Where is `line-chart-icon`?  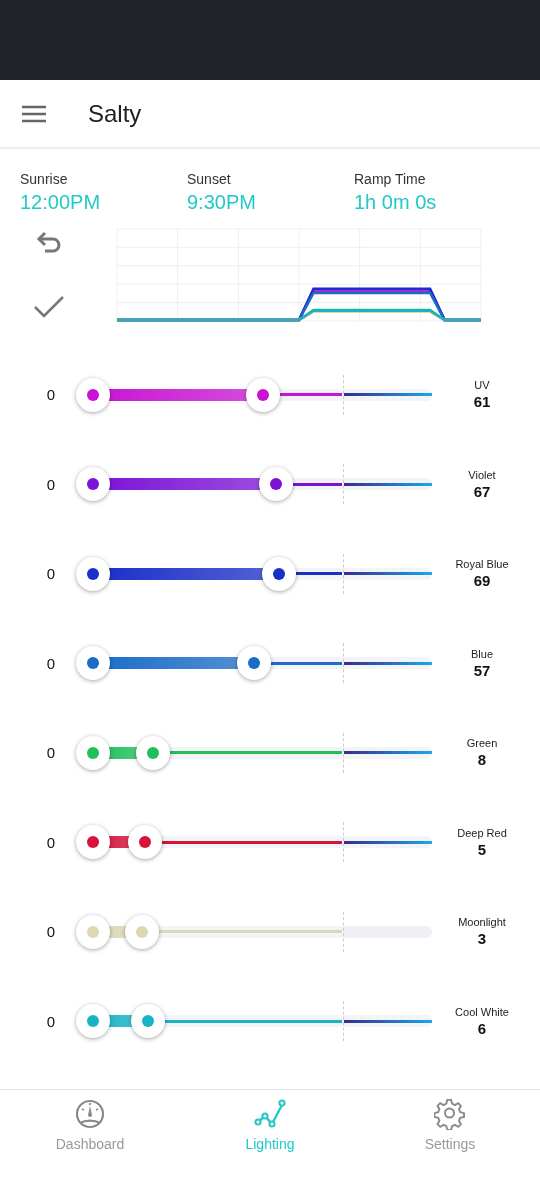
line-chart-icon is located at coordinates (270, 1114).